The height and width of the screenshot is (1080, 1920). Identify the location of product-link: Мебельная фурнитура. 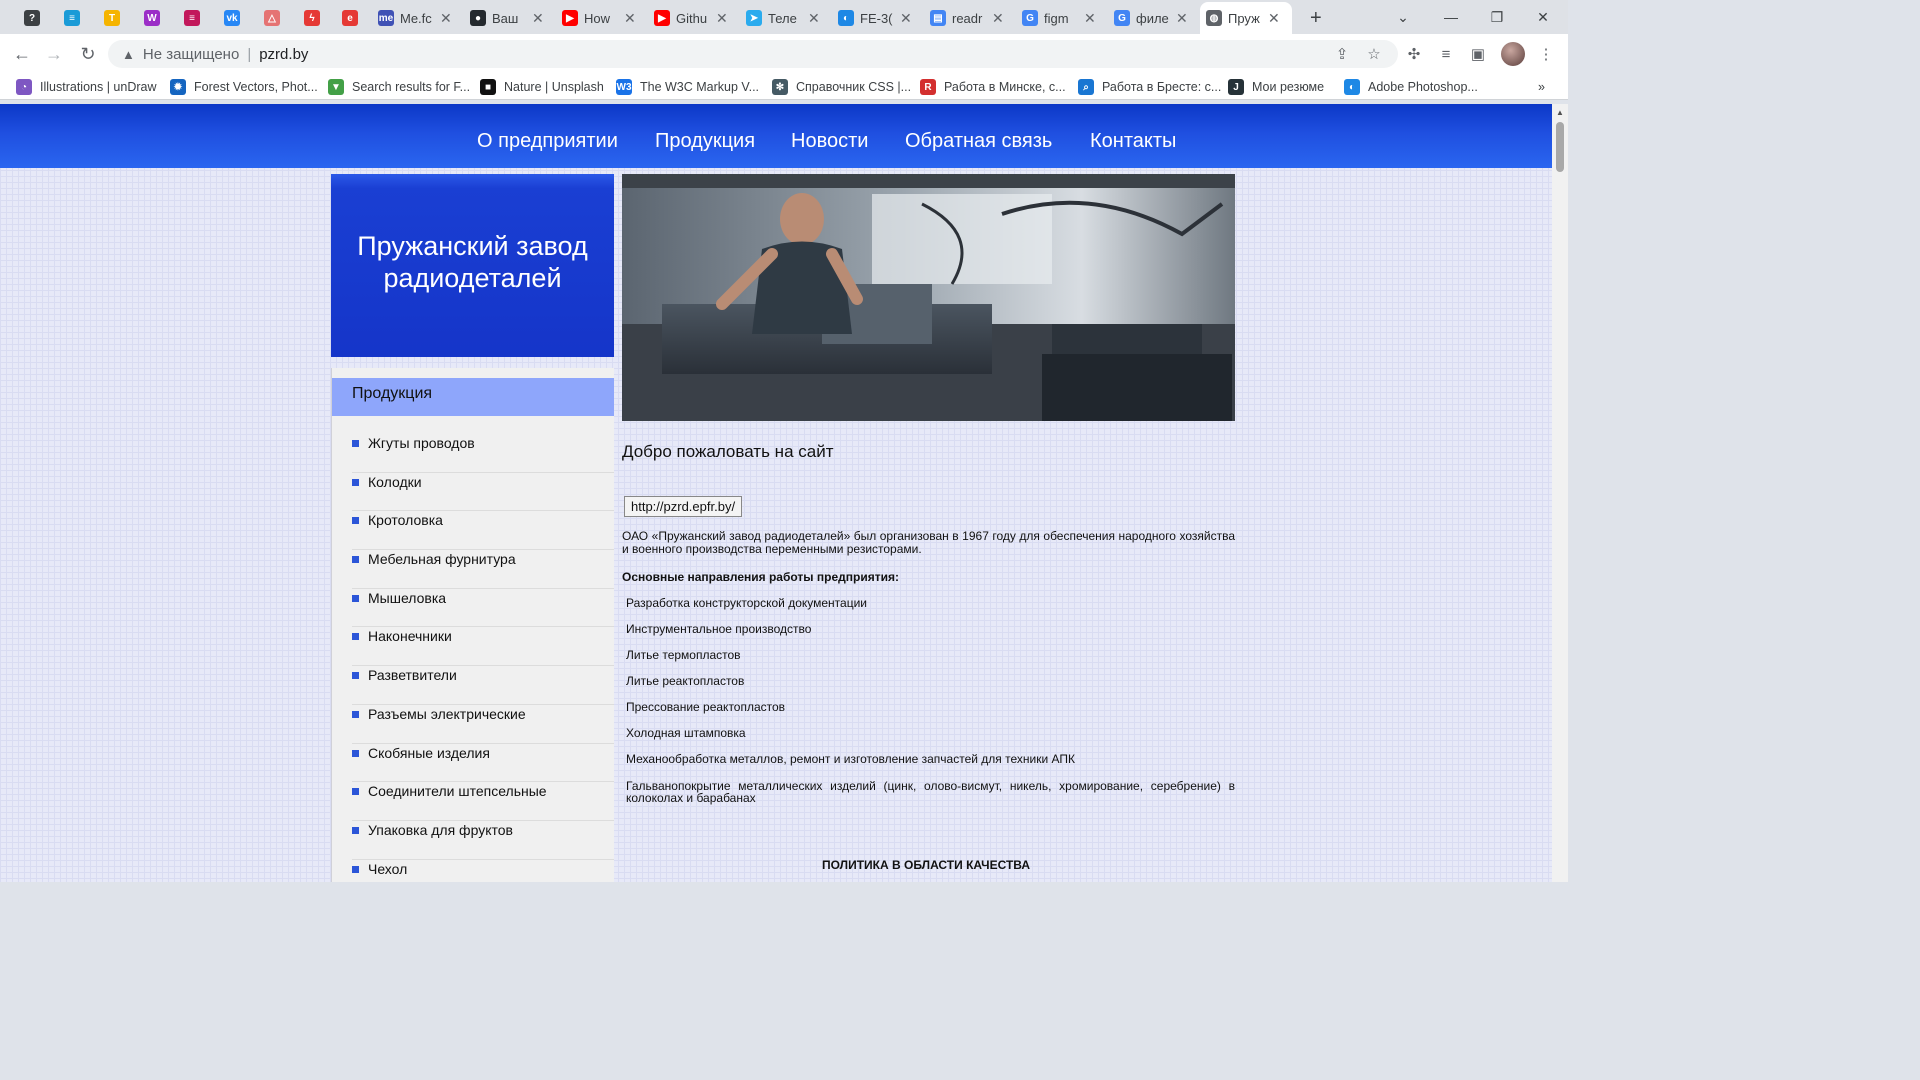
(483, 569).